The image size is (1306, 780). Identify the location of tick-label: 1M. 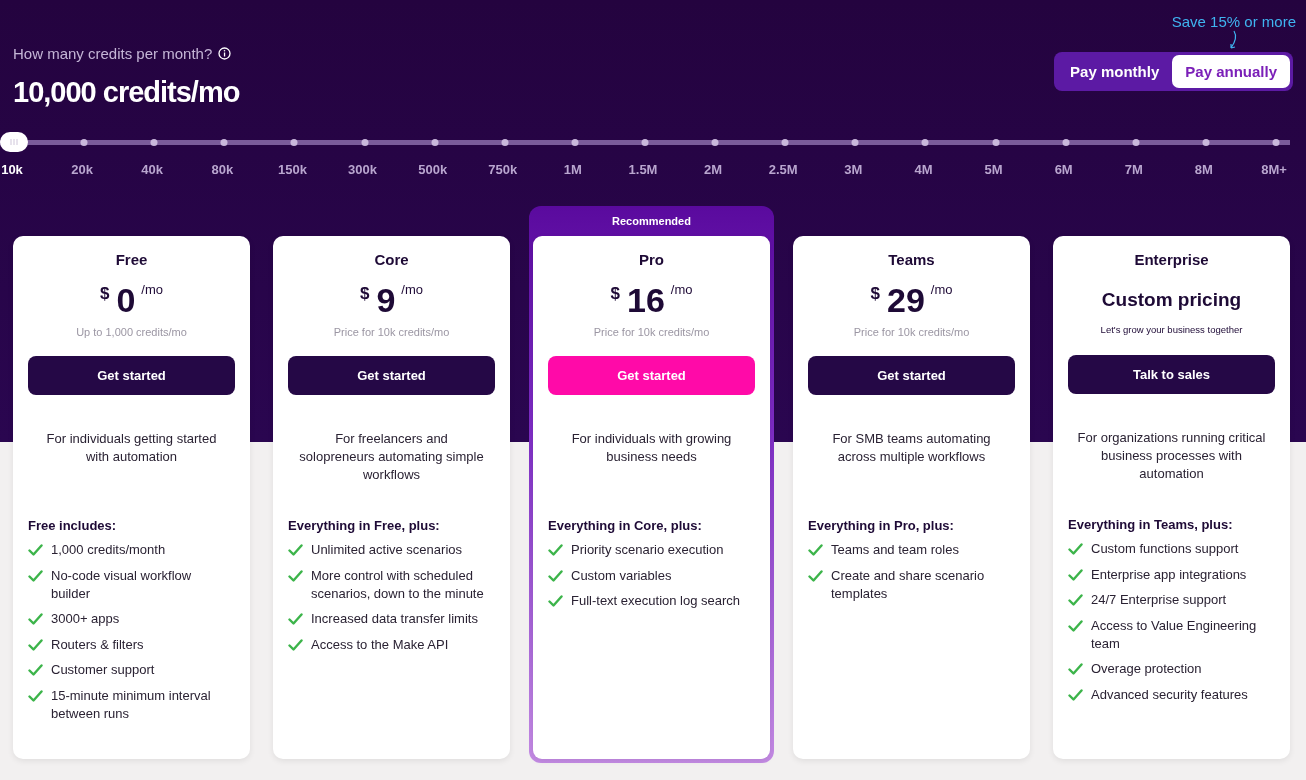
(572, 169).